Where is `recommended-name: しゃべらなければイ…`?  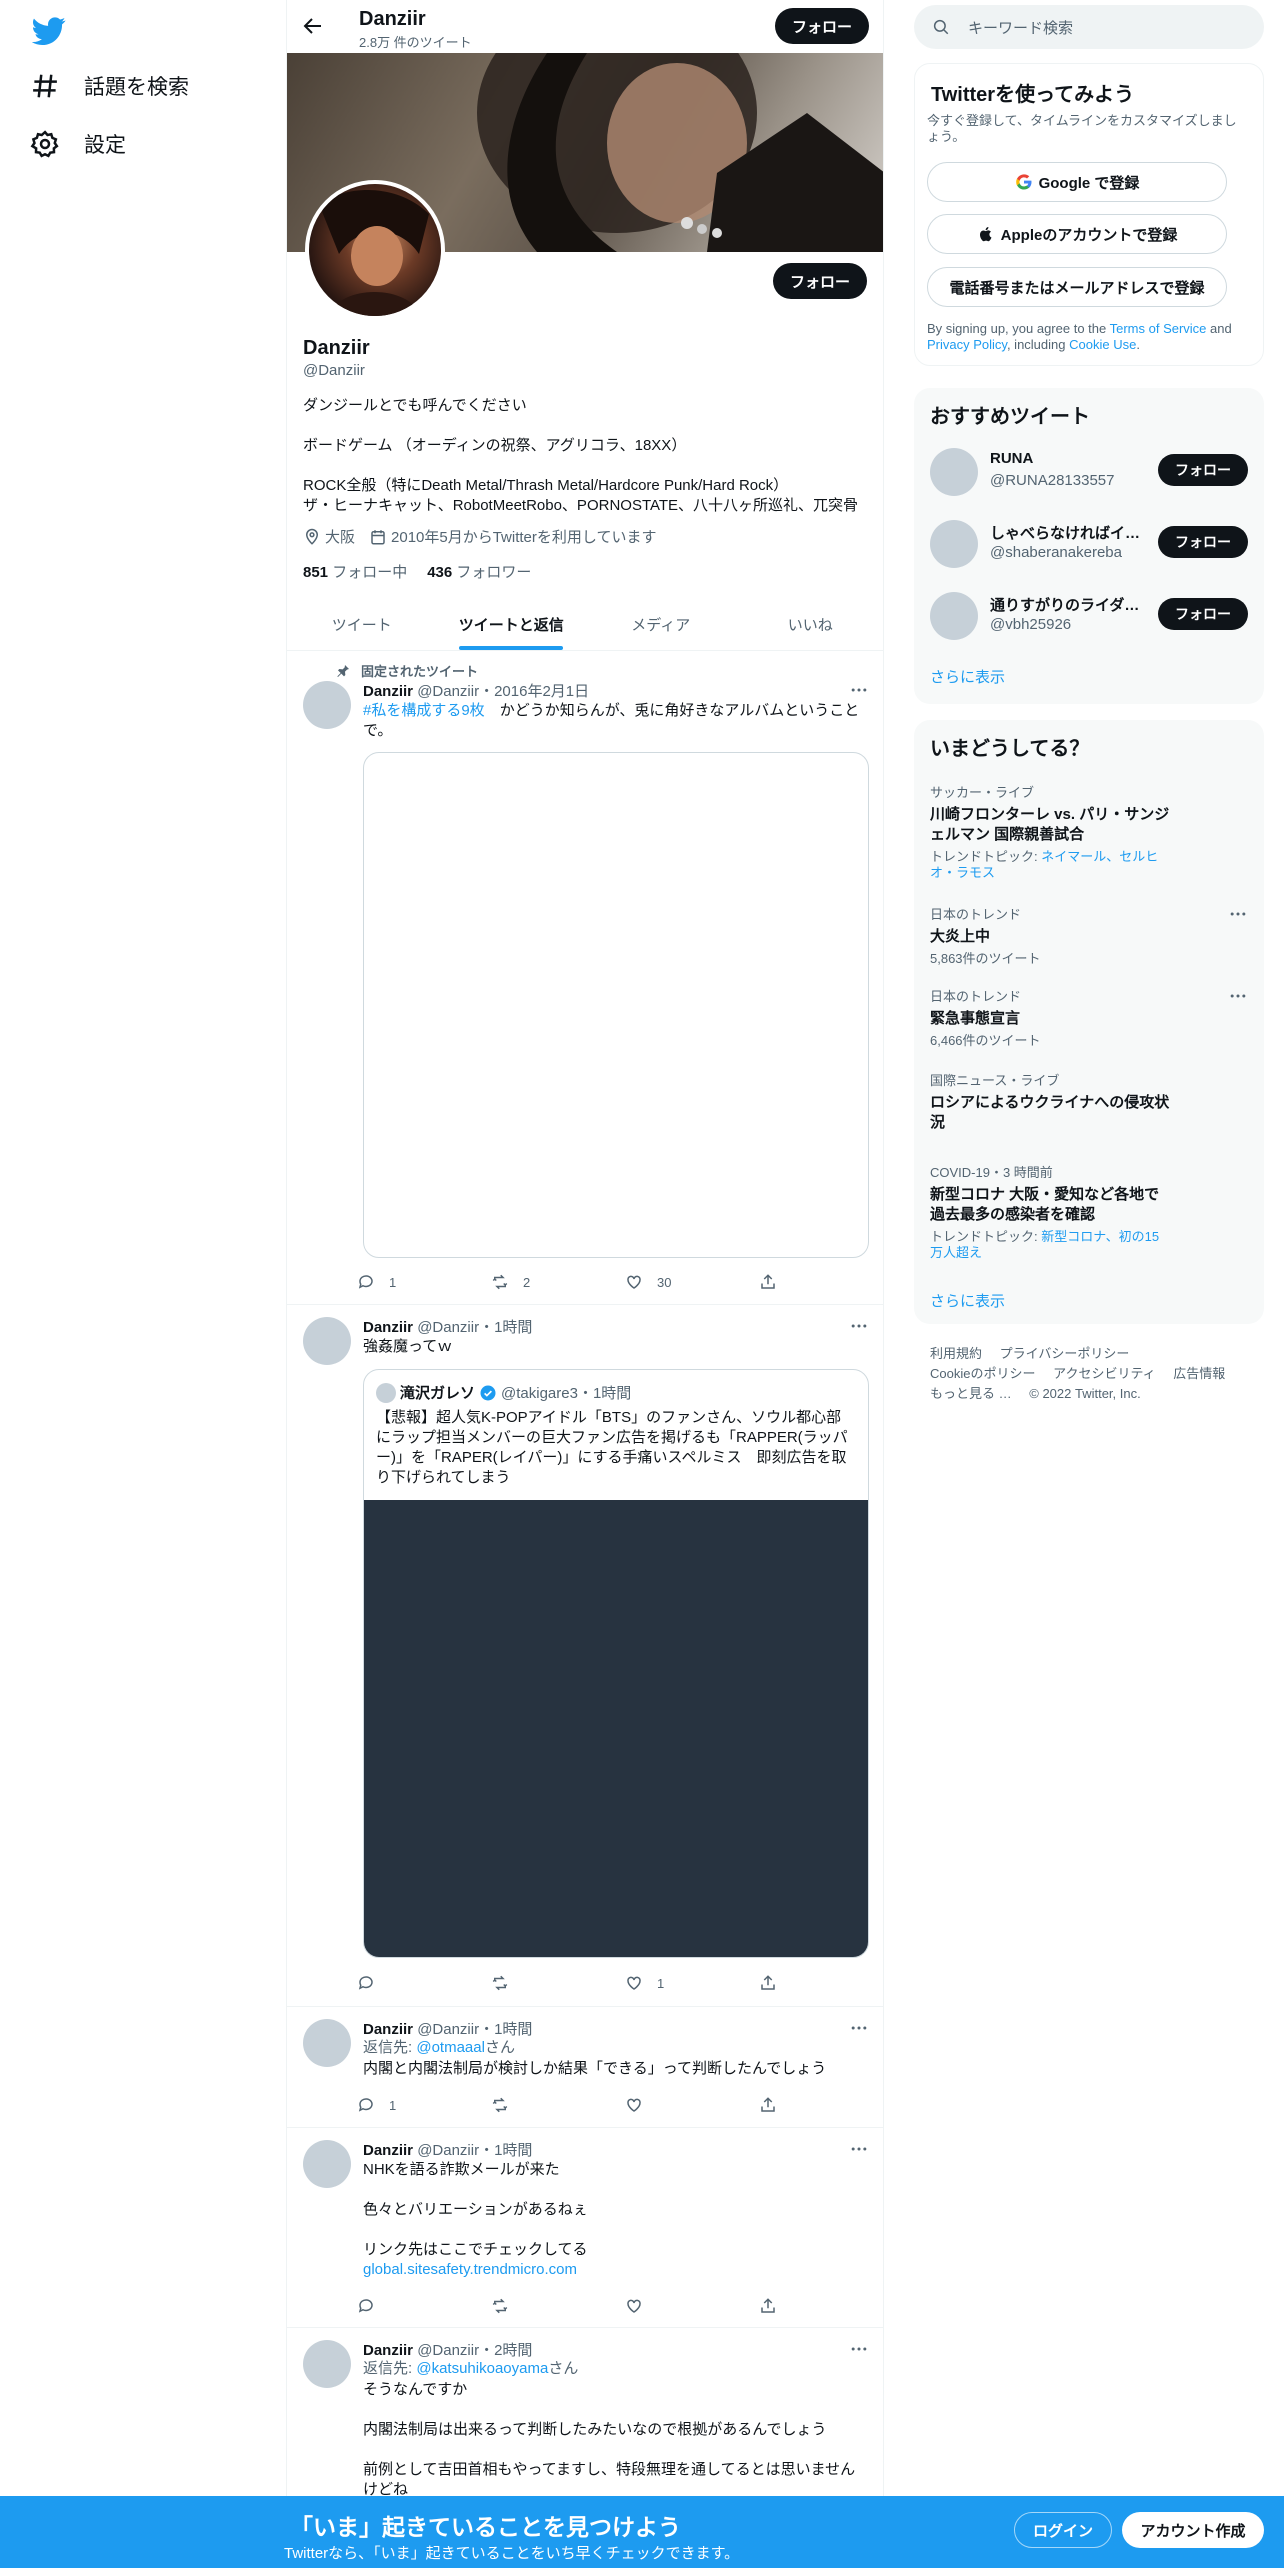 recommended-name: しゃべらなければイ… is located at coordinates (1065, 532).